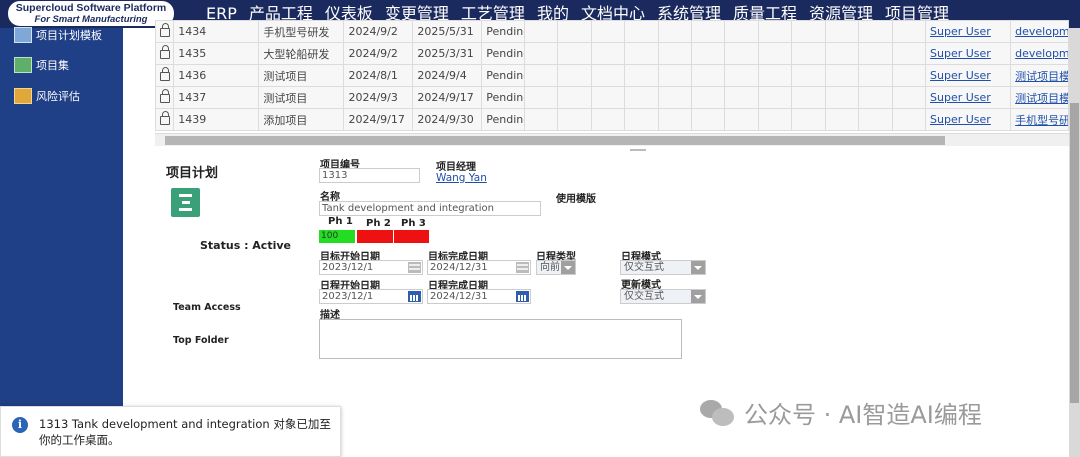  What do you see at coordinates (411, 236) in the screenshot?
I see `phase-3-bar` at bounding box center [411, 236].